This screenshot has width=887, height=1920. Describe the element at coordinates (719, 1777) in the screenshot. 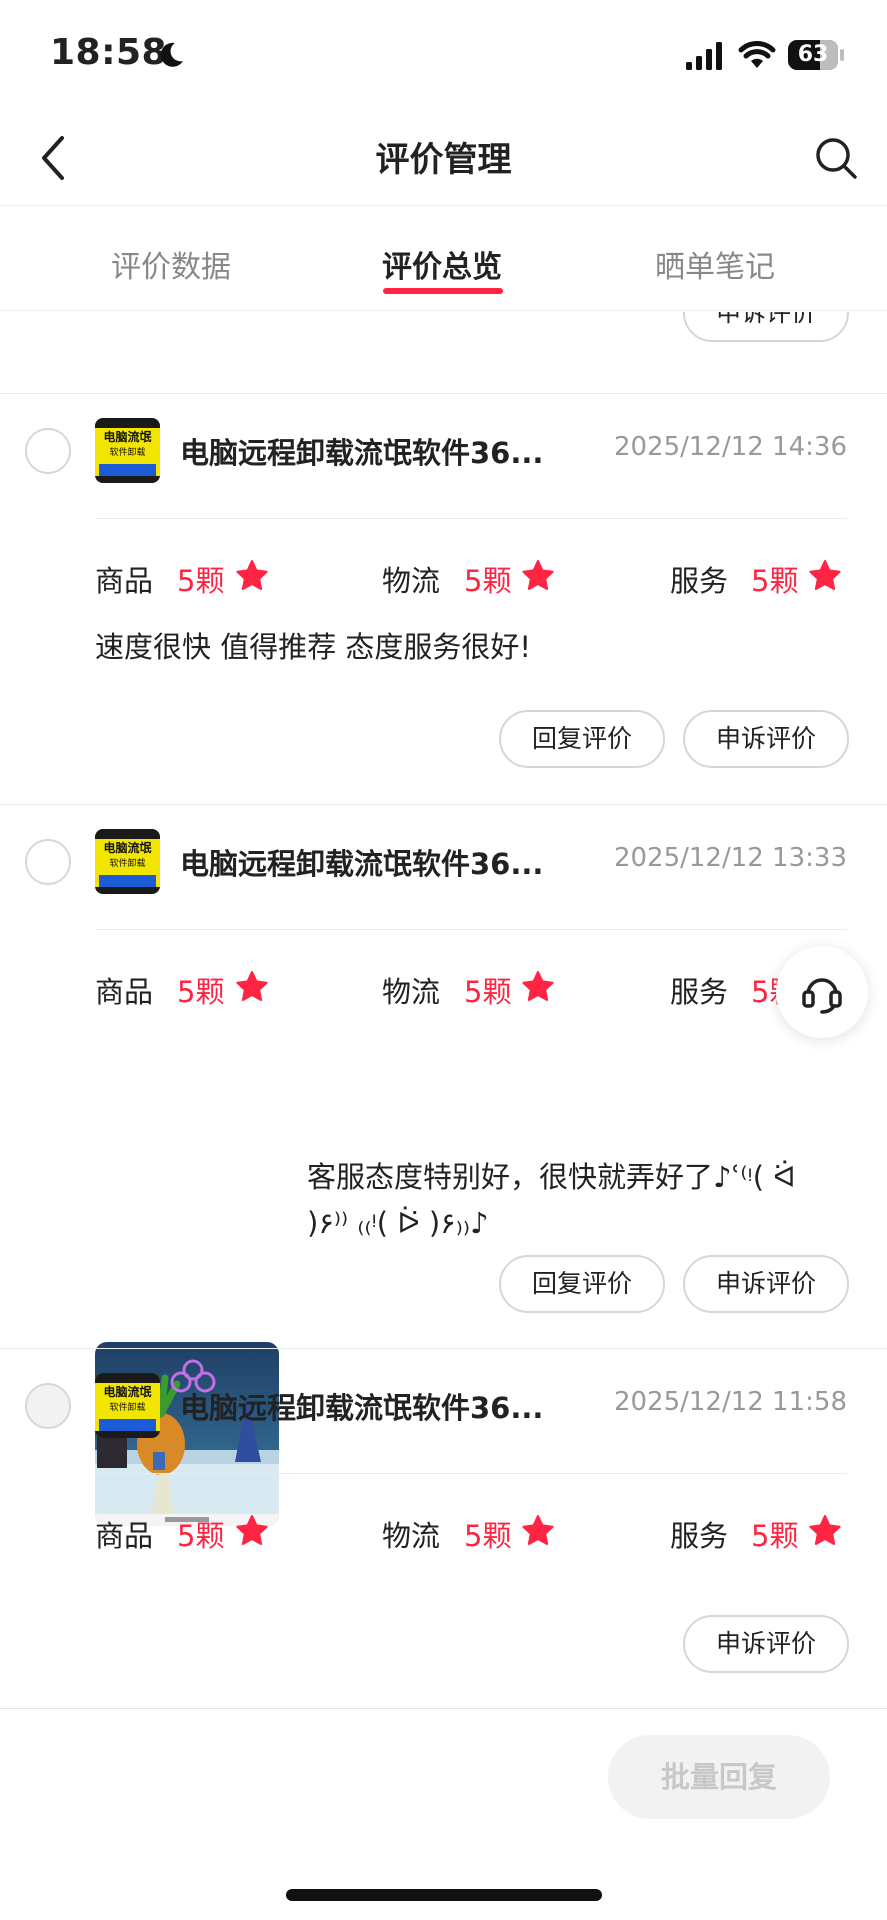

I see `batch-reply-button: 批量回复` at that location.